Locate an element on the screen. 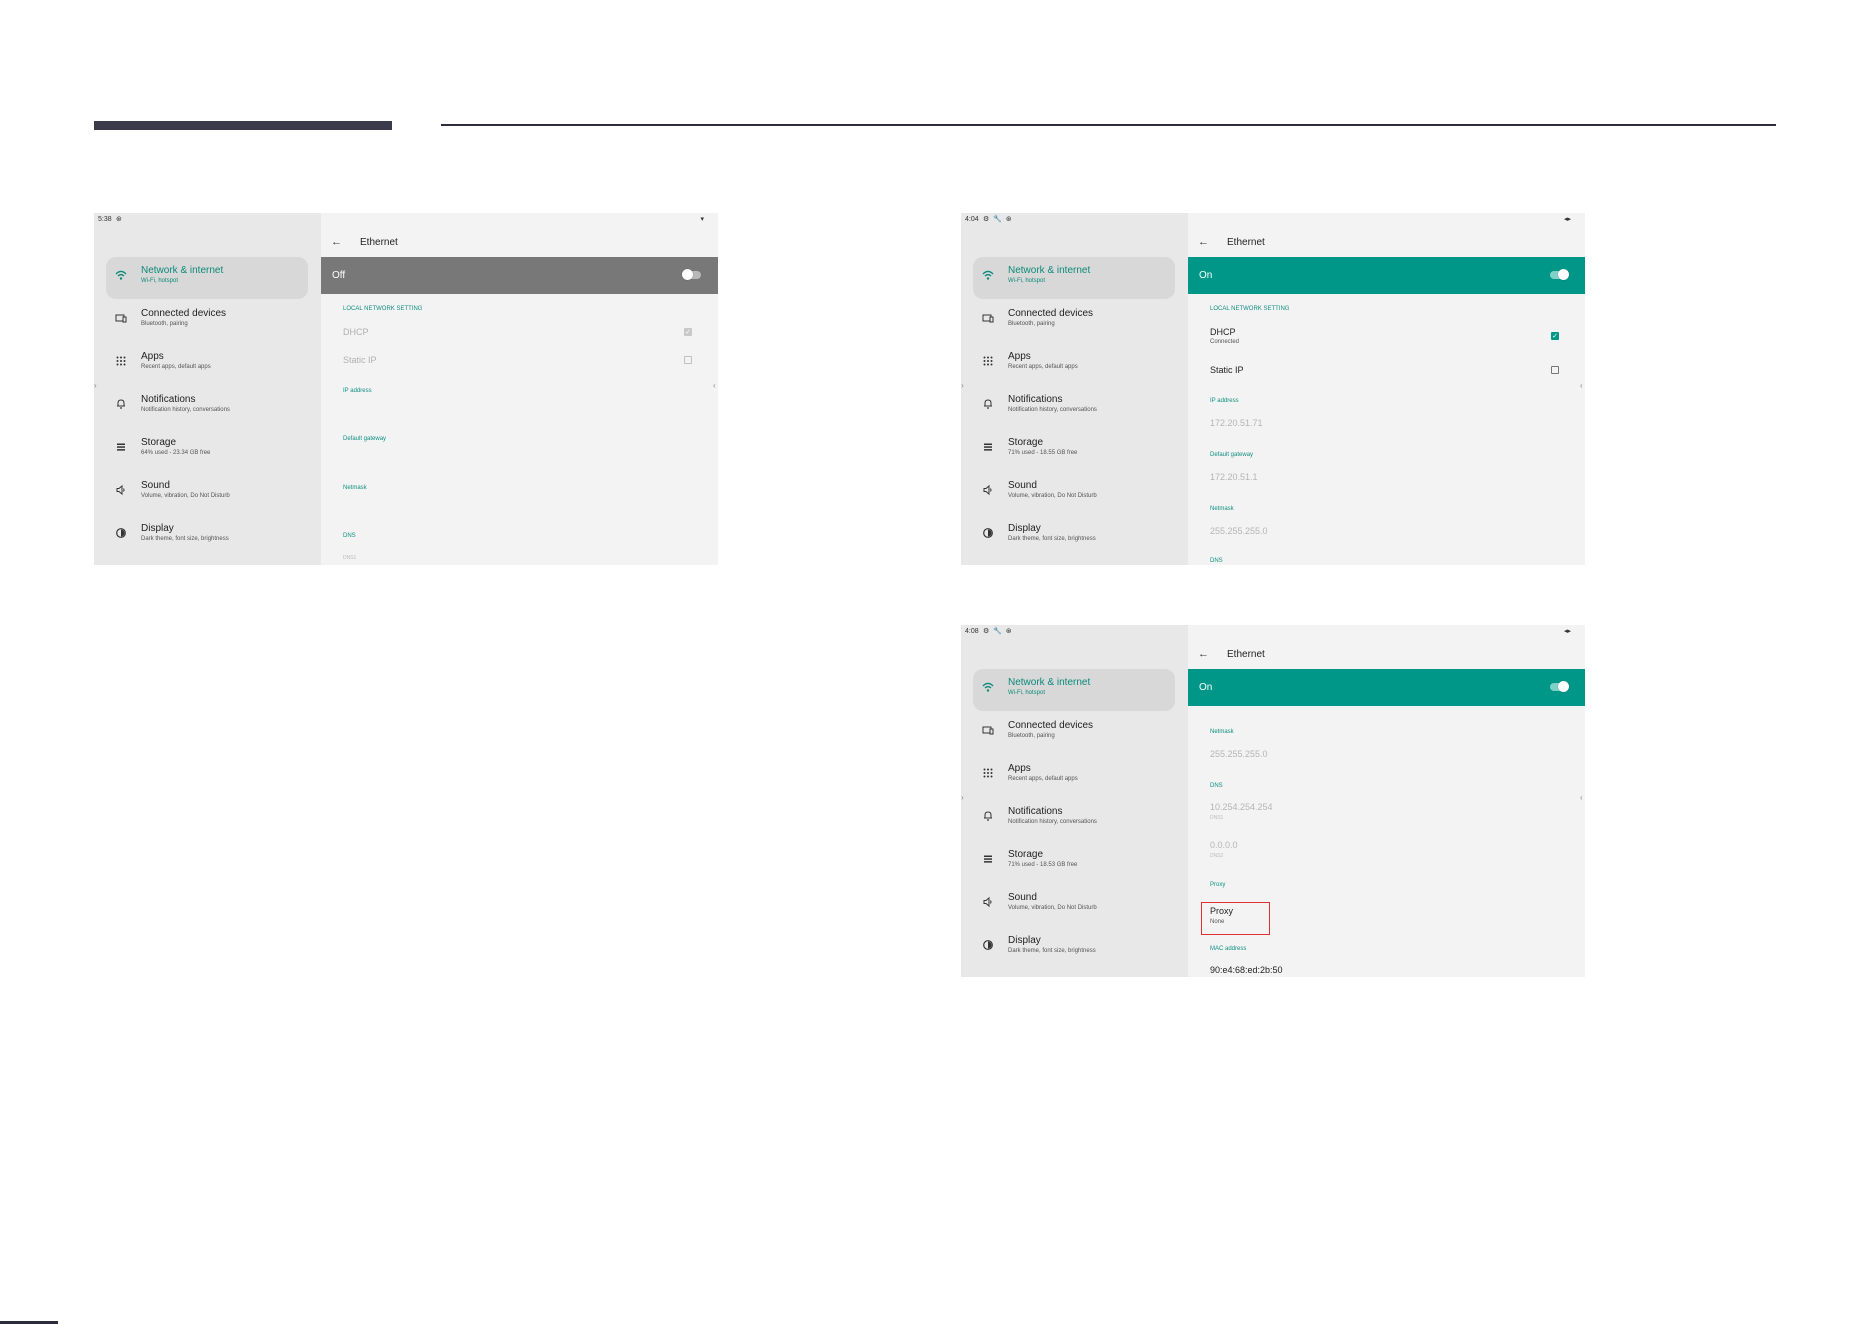 The width and height of the screenshot is (1872, 1324). status-time: 4:04 is located at coordinates (972, 219).